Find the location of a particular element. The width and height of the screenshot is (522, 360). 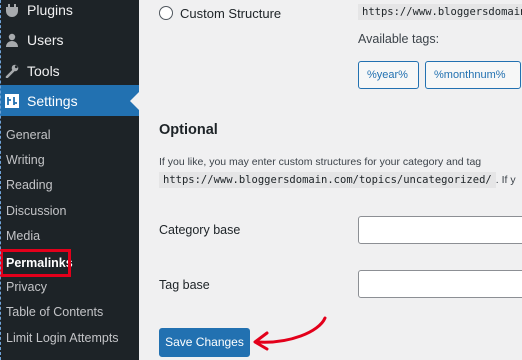

menu-plugins: Plugins is located at coordinates (69, 12).